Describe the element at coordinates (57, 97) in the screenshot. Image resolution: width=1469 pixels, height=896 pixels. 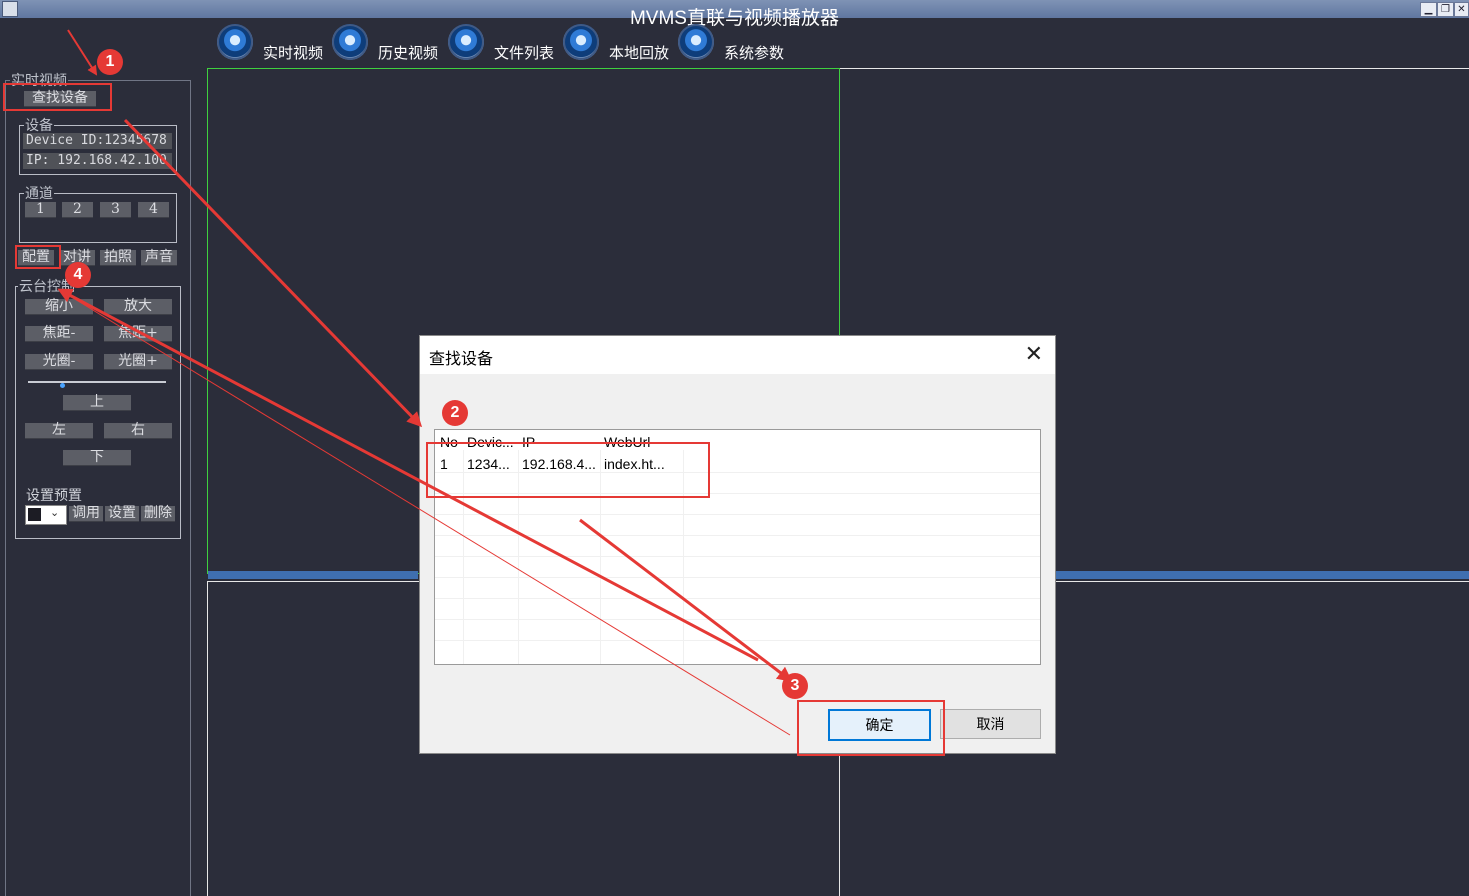
I see `annotation-box-find` at that location.